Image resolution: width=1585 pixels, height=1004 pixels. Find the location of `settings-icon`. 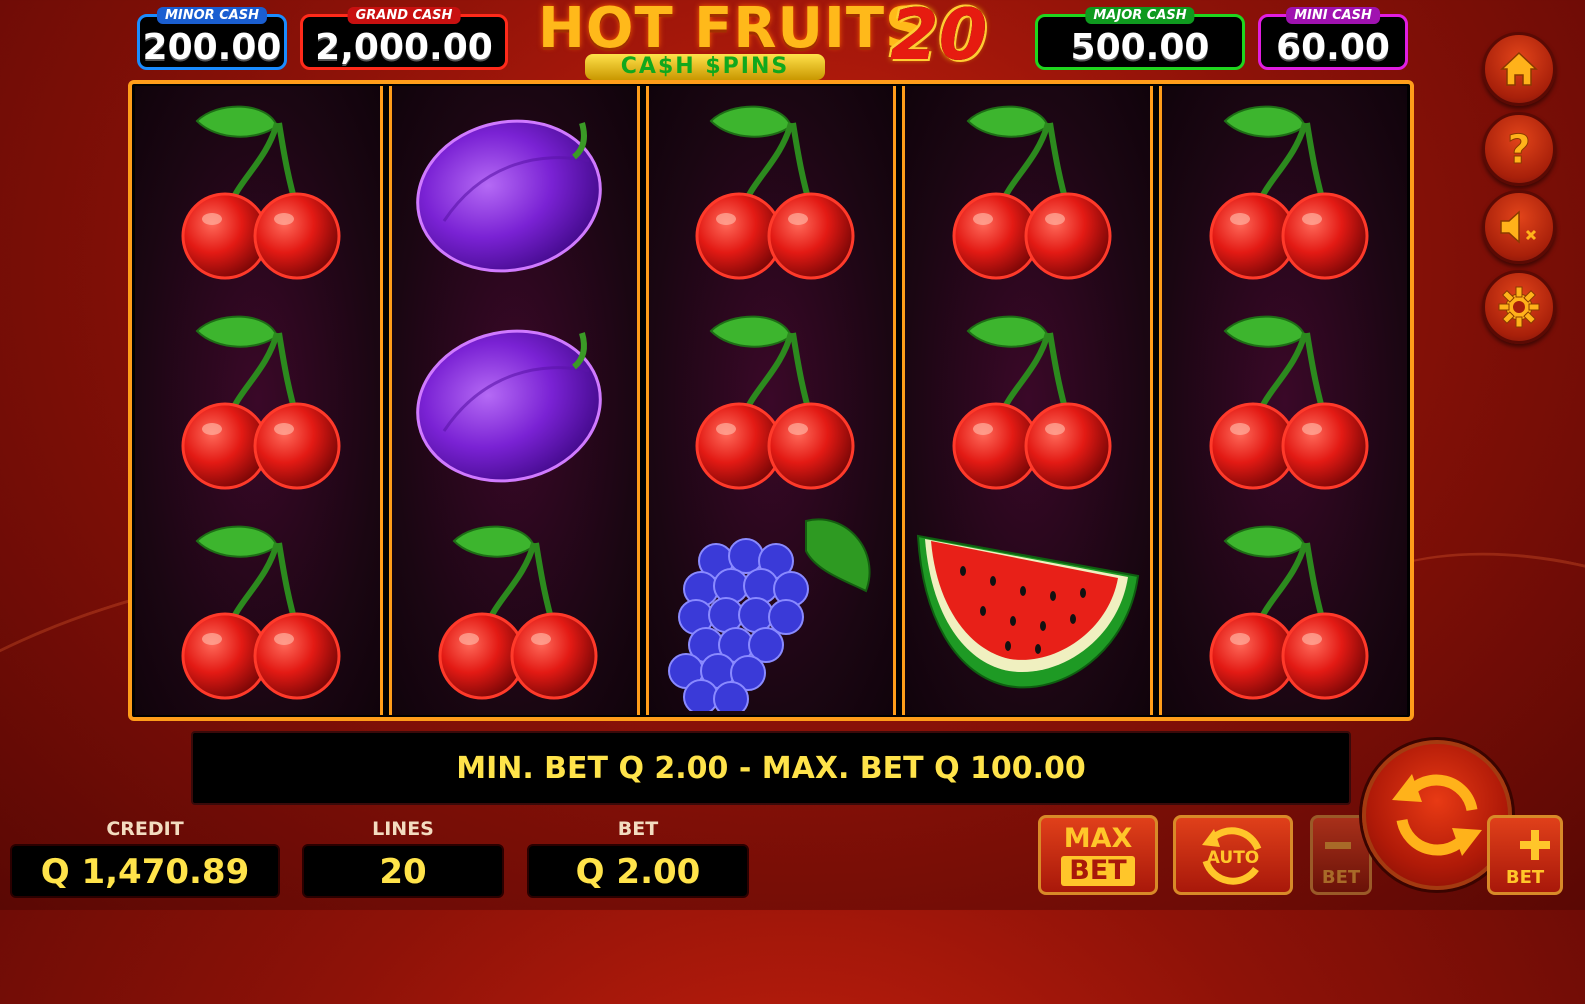

settings-icon is located at coordinates (1519, 307).